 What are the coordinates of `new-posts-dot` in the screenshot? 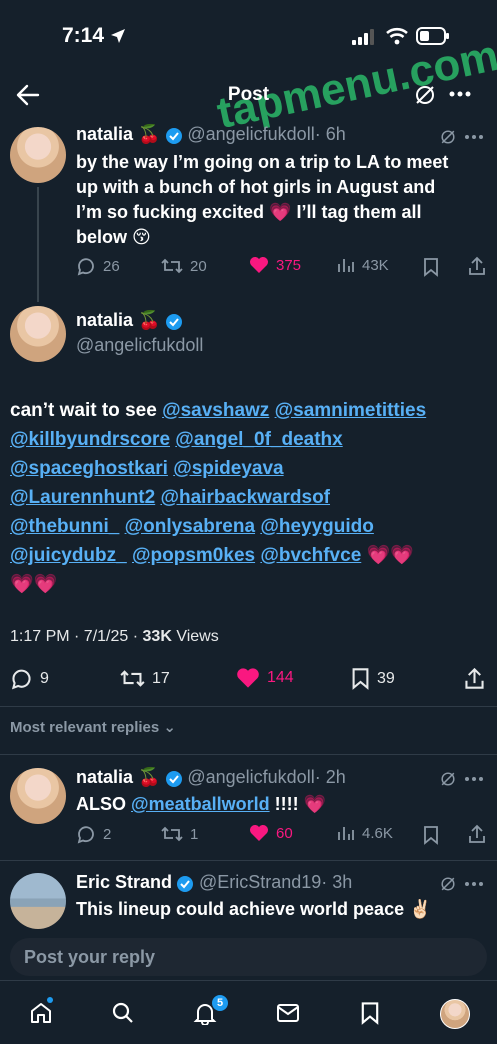 It's located at (50, 1000).